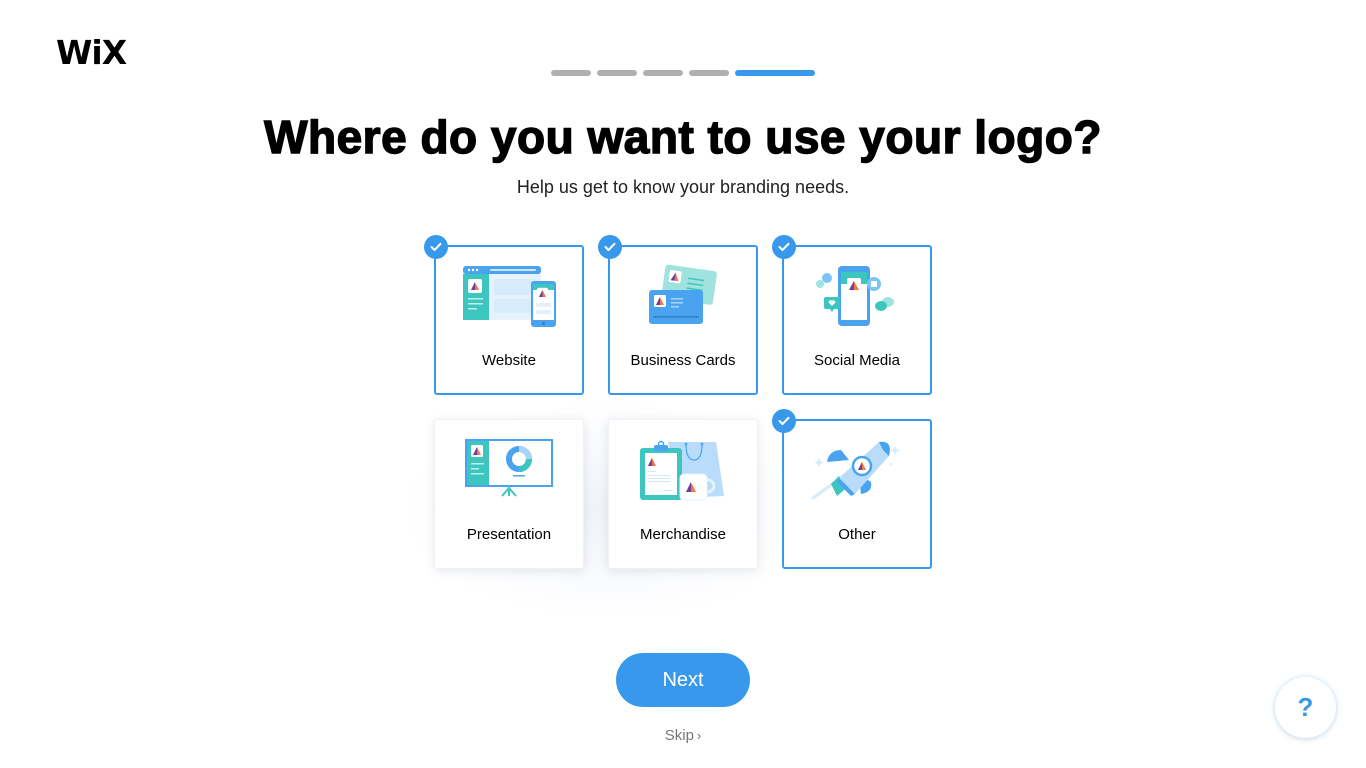  Describe the element at coordinates (683, 534) in the screenshot. I see `option-label: Merchandise` at that location.